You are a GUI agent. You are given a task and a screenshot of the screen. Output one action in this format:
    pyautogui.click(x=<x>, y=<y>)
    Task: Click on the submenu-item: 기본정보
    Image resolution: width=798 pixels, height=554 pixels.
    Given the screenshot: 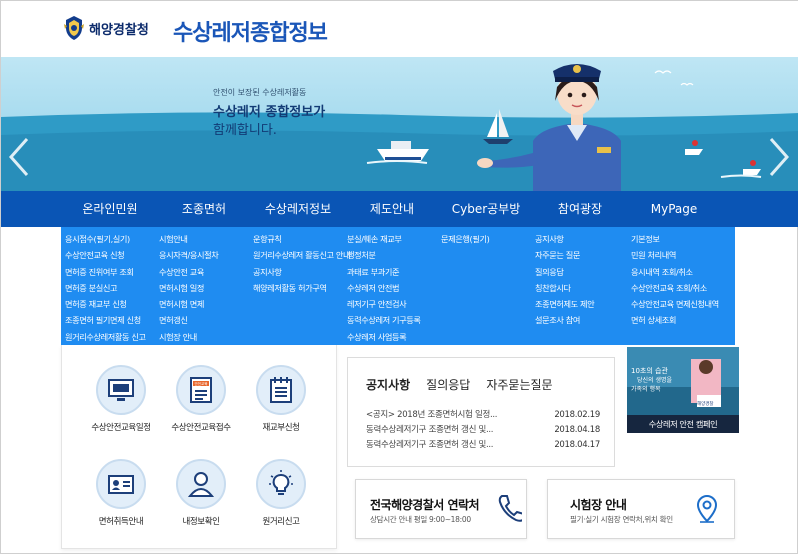 What is the action you would take?
    pyautogui.click(x=675, y=239)
    